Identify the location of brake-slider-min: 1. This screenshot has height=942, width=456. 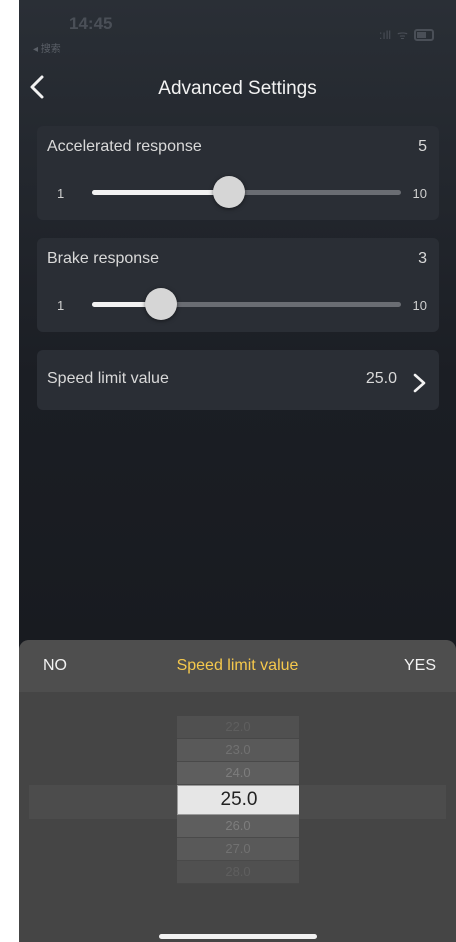
(61, 305).